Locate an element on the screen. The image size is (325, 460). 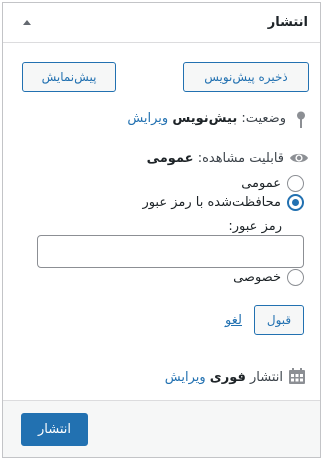
collapse-arrow-icon is located at coordinates (27, 22).